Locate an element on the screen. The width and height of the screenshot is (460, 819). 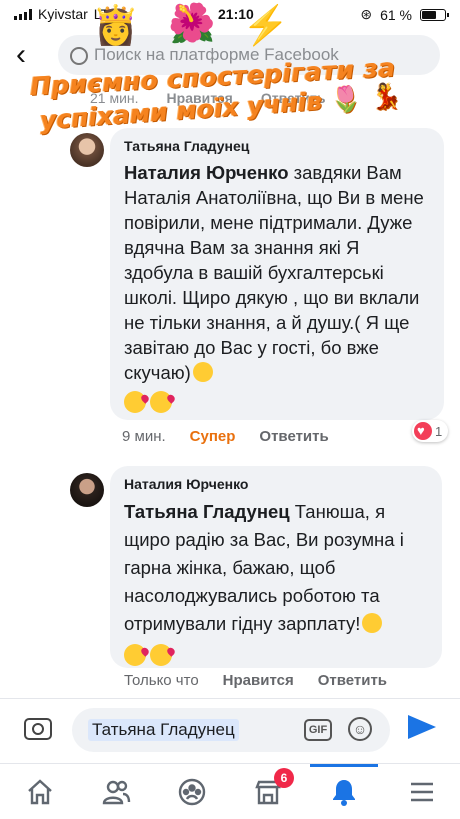
comment-composer: Татьяна Гладунец GIF ☺ is located at coordinates (230, 731).